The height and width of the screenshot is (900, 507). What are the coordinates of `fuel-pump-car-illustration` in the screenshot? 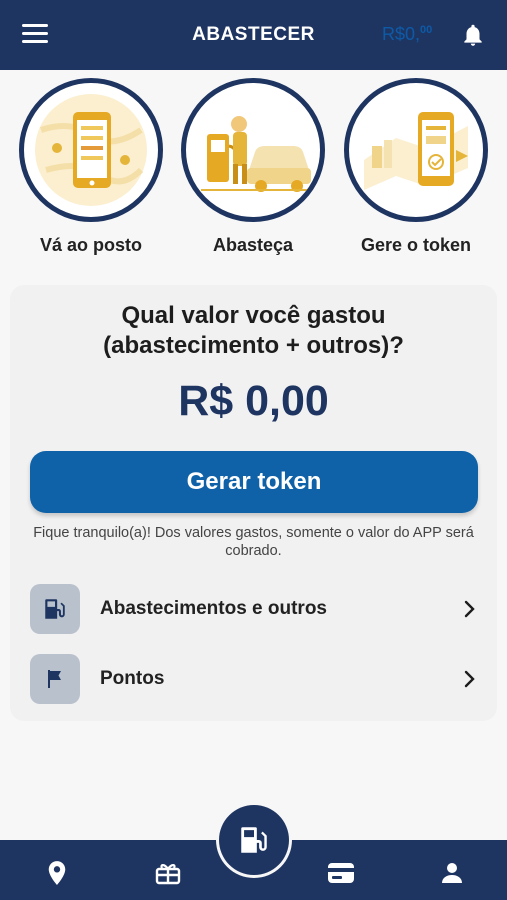 It's located at (253, 150).